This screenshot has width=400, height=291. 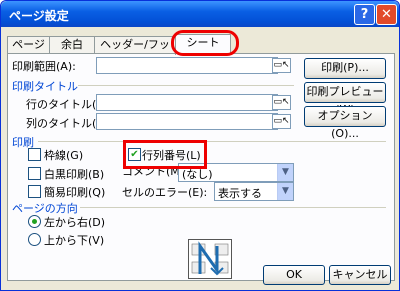 I want to click on print-area-input, so click(x=187, y=65).